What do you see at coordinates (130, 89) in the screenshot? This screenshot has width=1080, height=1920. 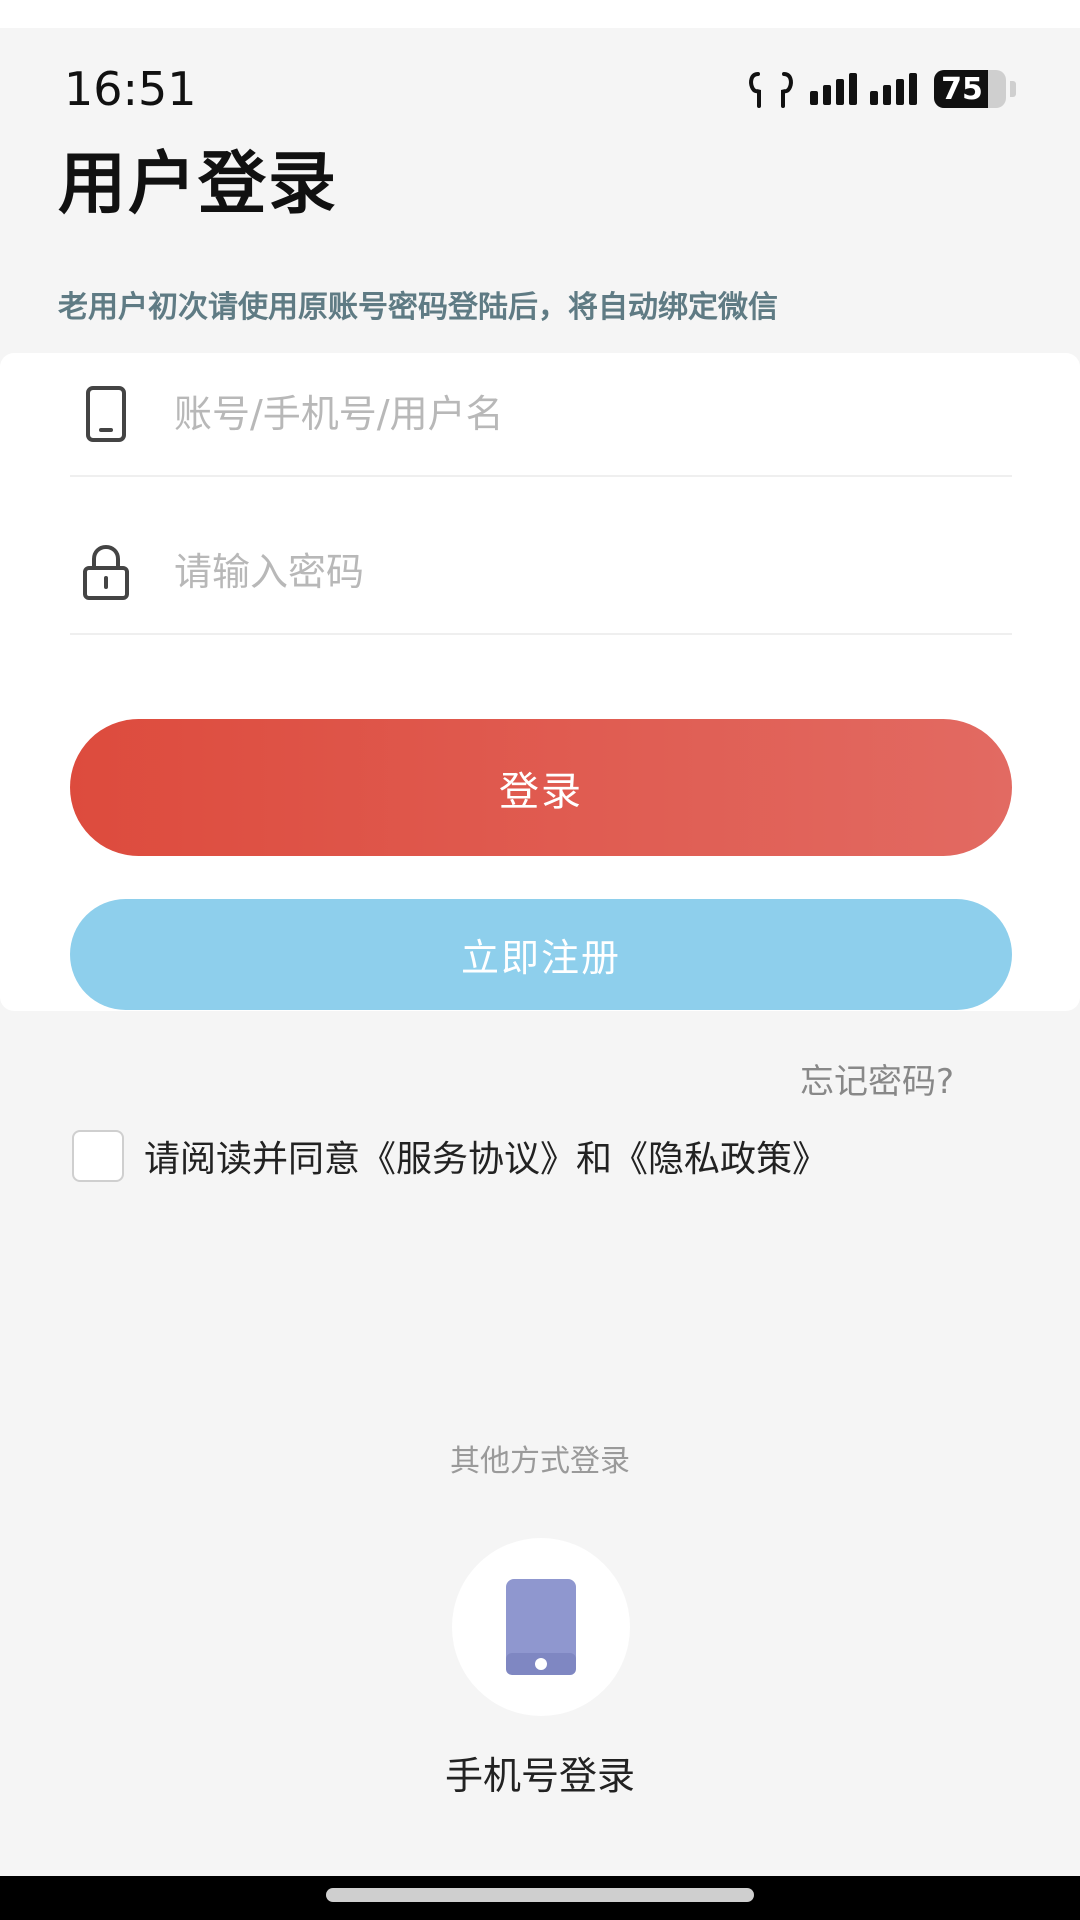 I see `status-time: 16:51` at bounding box center [130, 89].